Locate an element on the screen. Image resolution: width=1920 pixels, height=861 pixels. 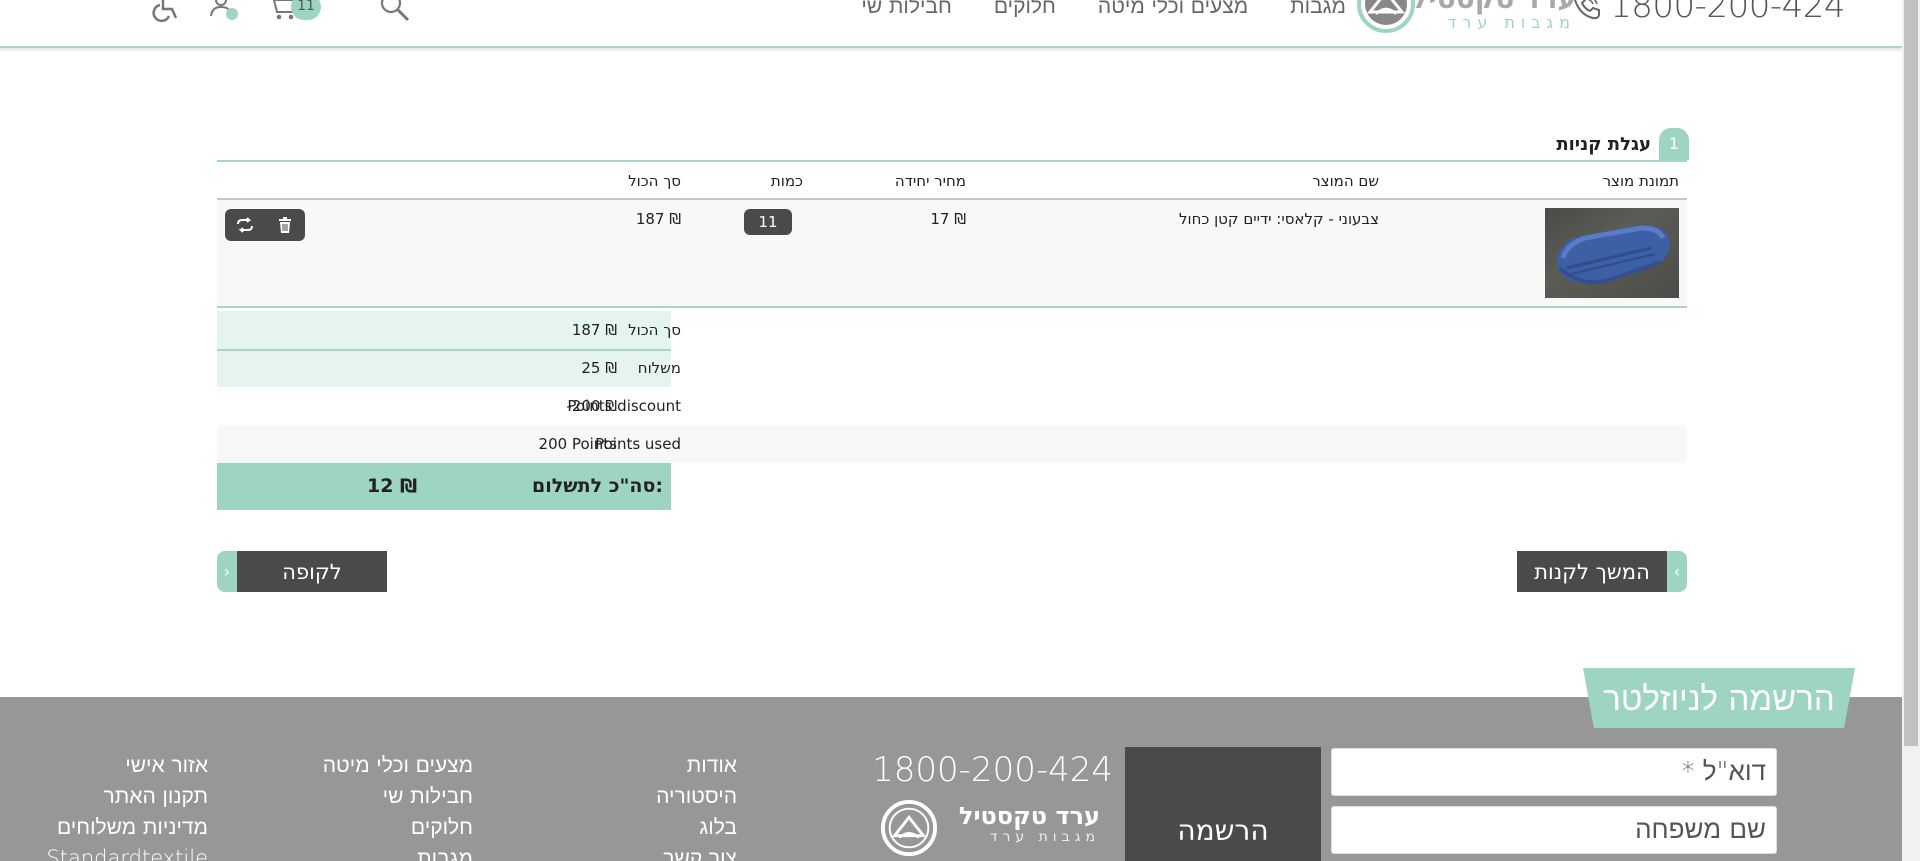
footer-link: מצעים וכלי מיטה is located at coordinates (398, 765).